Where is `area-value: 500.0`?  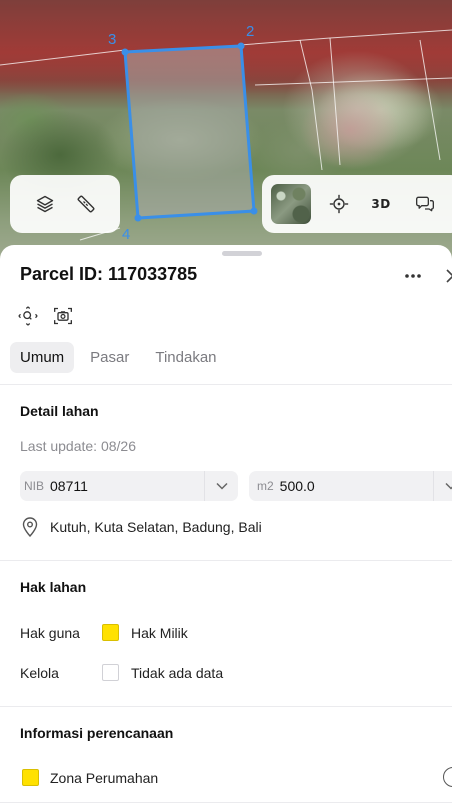
area-value: 500.0 is located at coordinates (297, 486).